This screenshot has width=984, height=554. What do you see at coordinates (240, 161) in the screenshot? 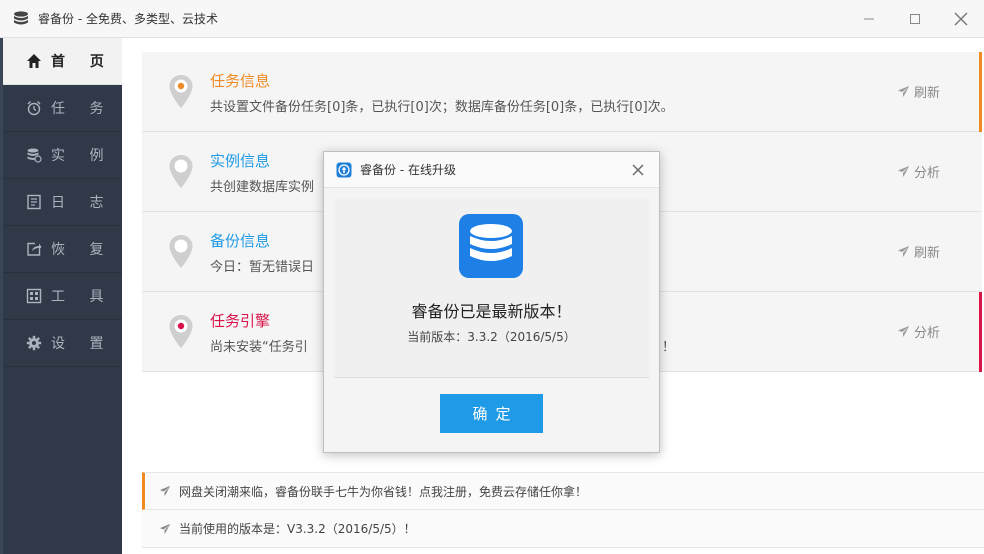
I see `card-title: 实例信息` at bounding box center [240, 161].